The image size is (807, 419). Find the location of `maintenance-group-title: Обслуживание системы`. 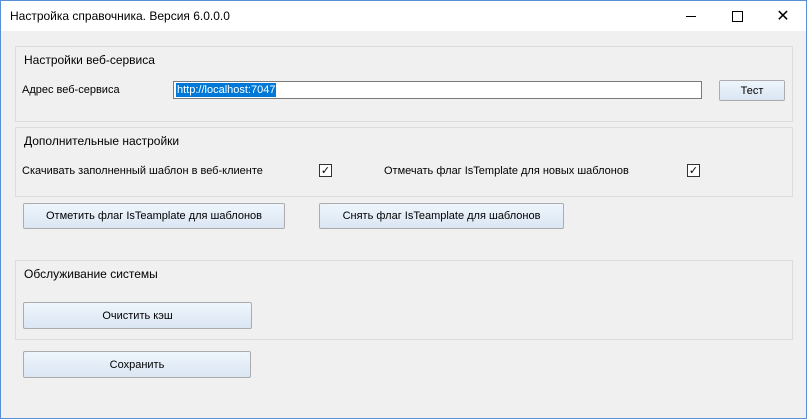

maintenance-group-title: Обслуживание системы is located at coordinates (91, 274).